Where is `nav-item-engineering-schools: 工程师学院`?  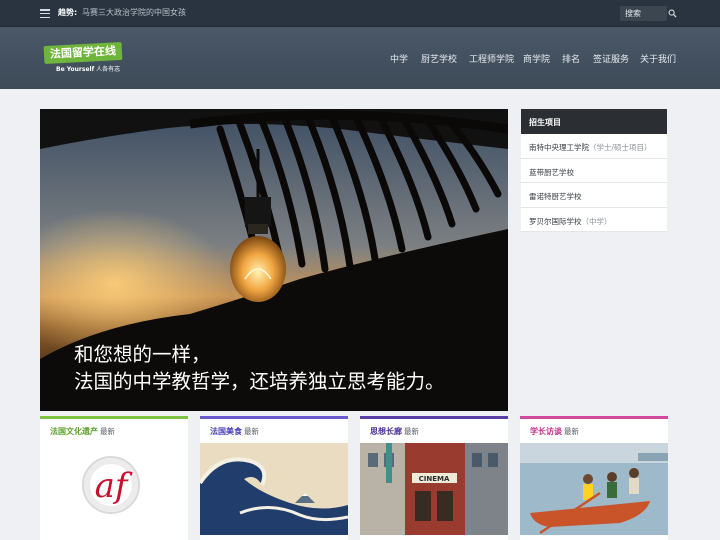
nav-item-engineering-schools: 工程师学院 is located at coordinates (491, 58).